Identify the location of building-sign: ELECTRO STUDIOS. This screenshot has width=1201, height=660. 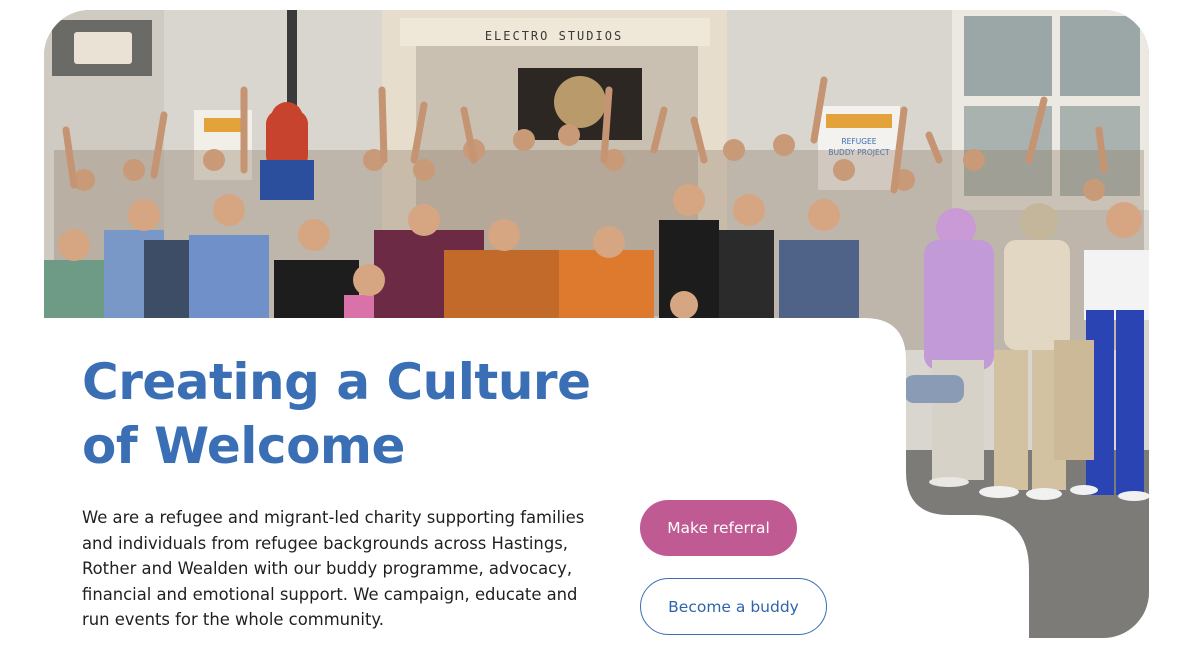
(554, 36).